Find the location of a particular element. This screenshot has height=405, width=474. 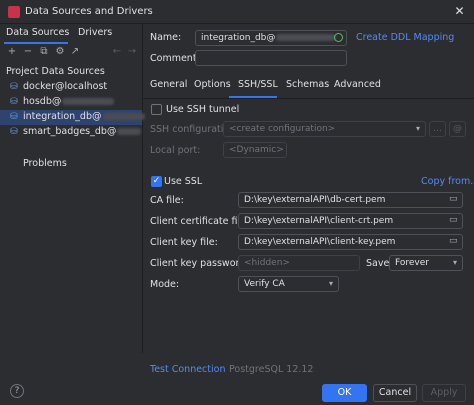

add-icon: + is located at coordinates (12, 52).